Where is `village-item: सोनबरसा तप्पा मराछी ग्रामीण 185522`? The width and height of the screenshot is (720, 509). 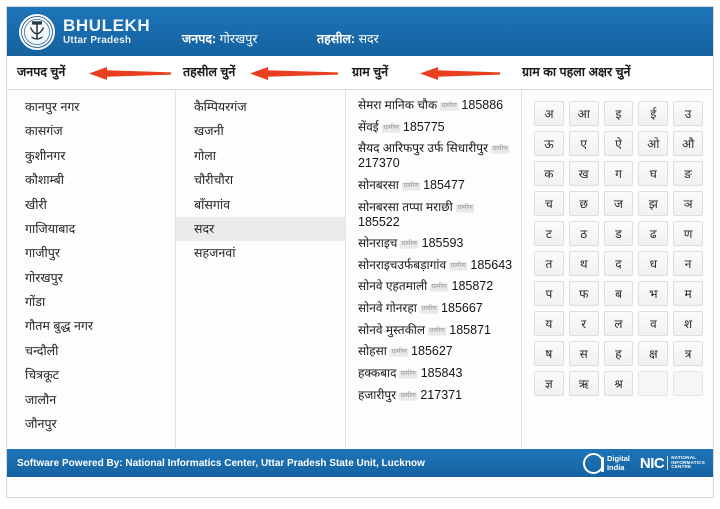
village-item: सोनबरसा तप्पा मराछी ग्रामीण 185522 is located at coordinates (433, 215).